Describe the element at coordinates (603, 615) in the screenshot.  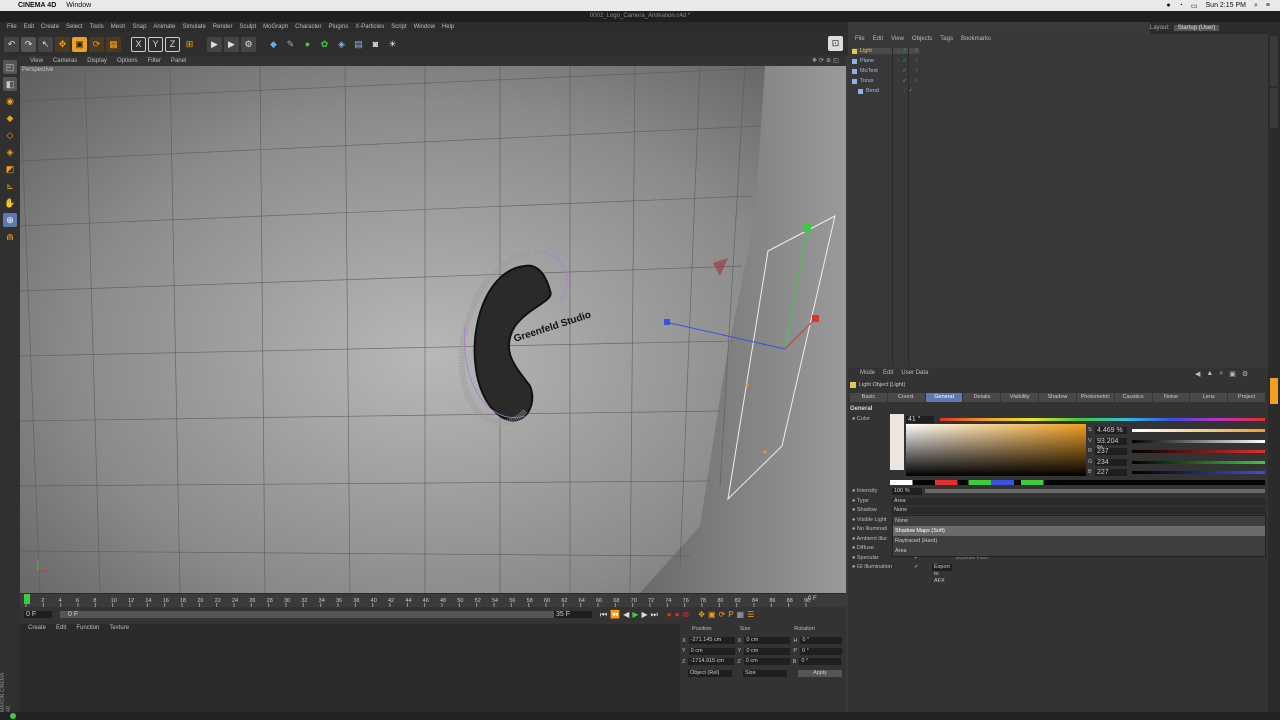
I see `goto-start-icon: ⏮` at that location.